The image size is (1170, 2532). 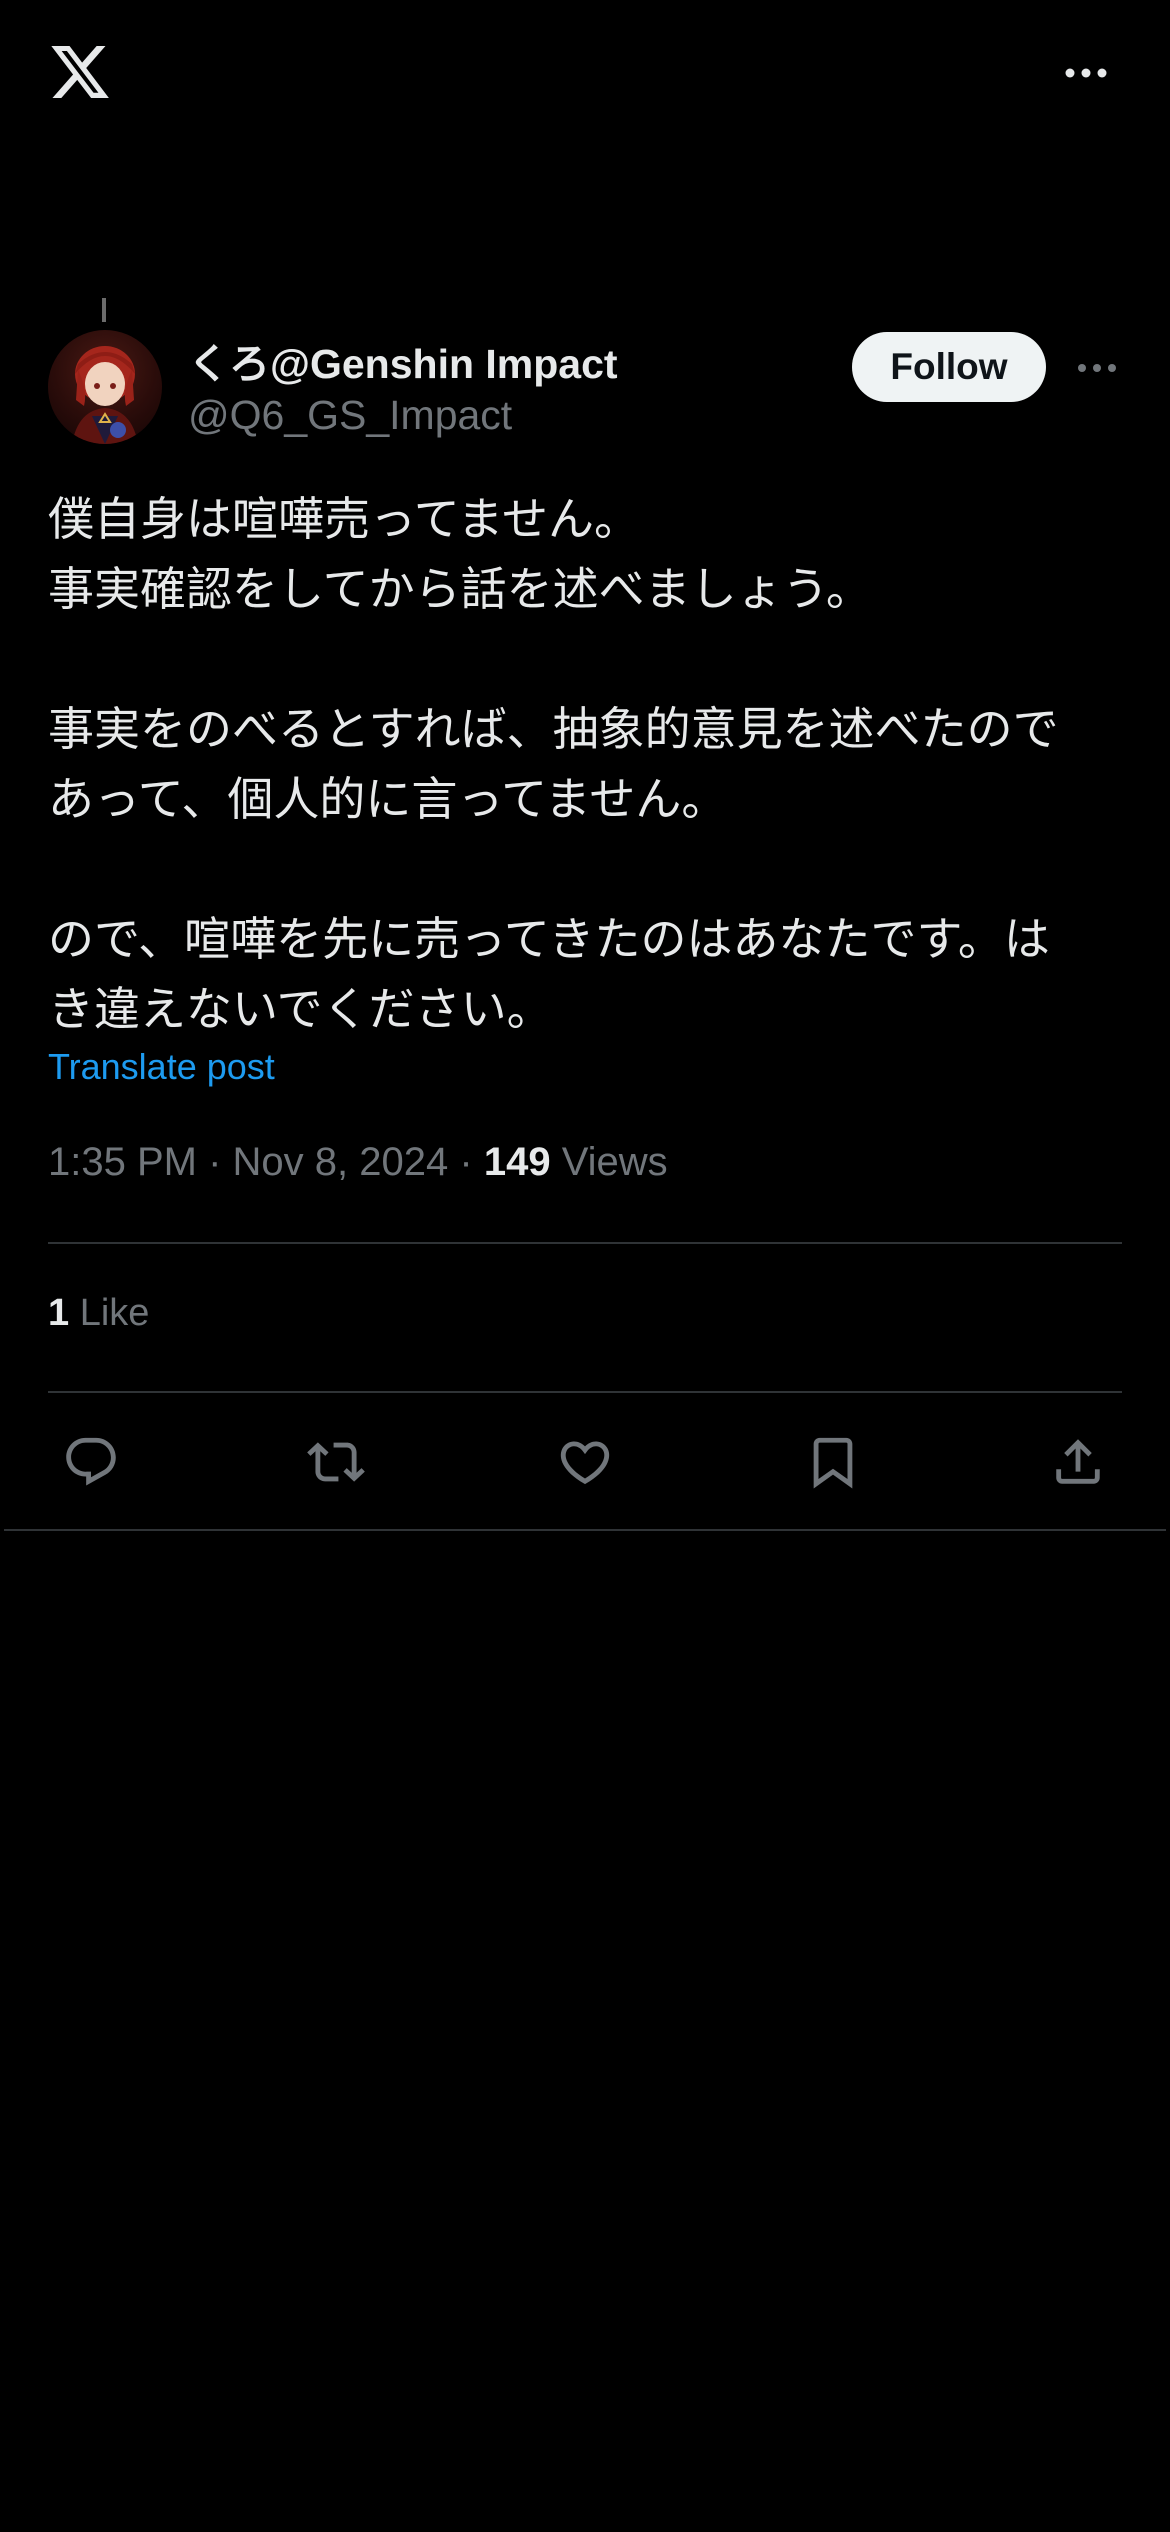 I want to click on reply-icon, so click(x=91, y=1461).